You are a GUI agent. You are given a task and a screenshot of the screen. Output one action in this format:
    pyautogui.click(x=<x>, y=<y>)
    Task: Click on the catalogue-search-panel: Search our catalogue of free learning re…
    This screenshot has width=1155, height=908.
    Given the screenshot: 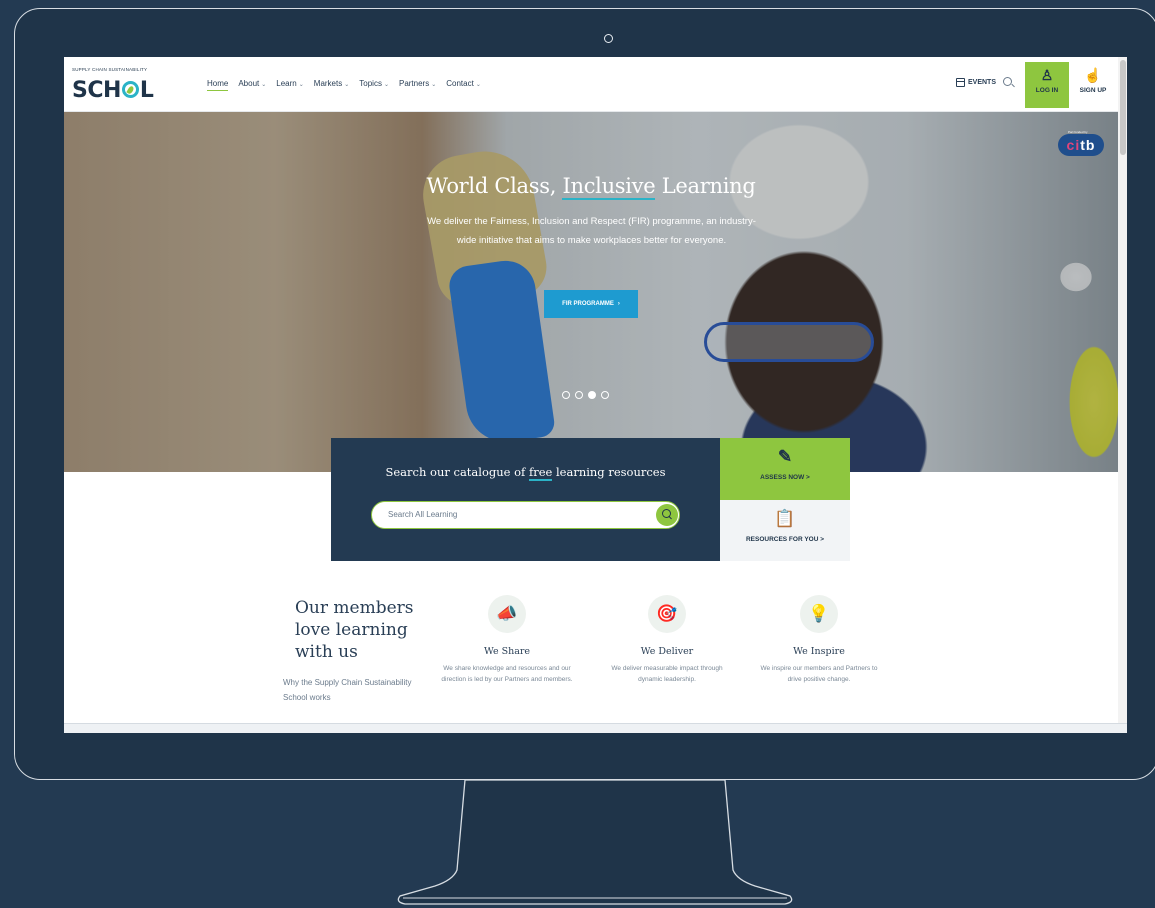 What is the action you would take?
    pyautogui.click(x=525, y=499)
    